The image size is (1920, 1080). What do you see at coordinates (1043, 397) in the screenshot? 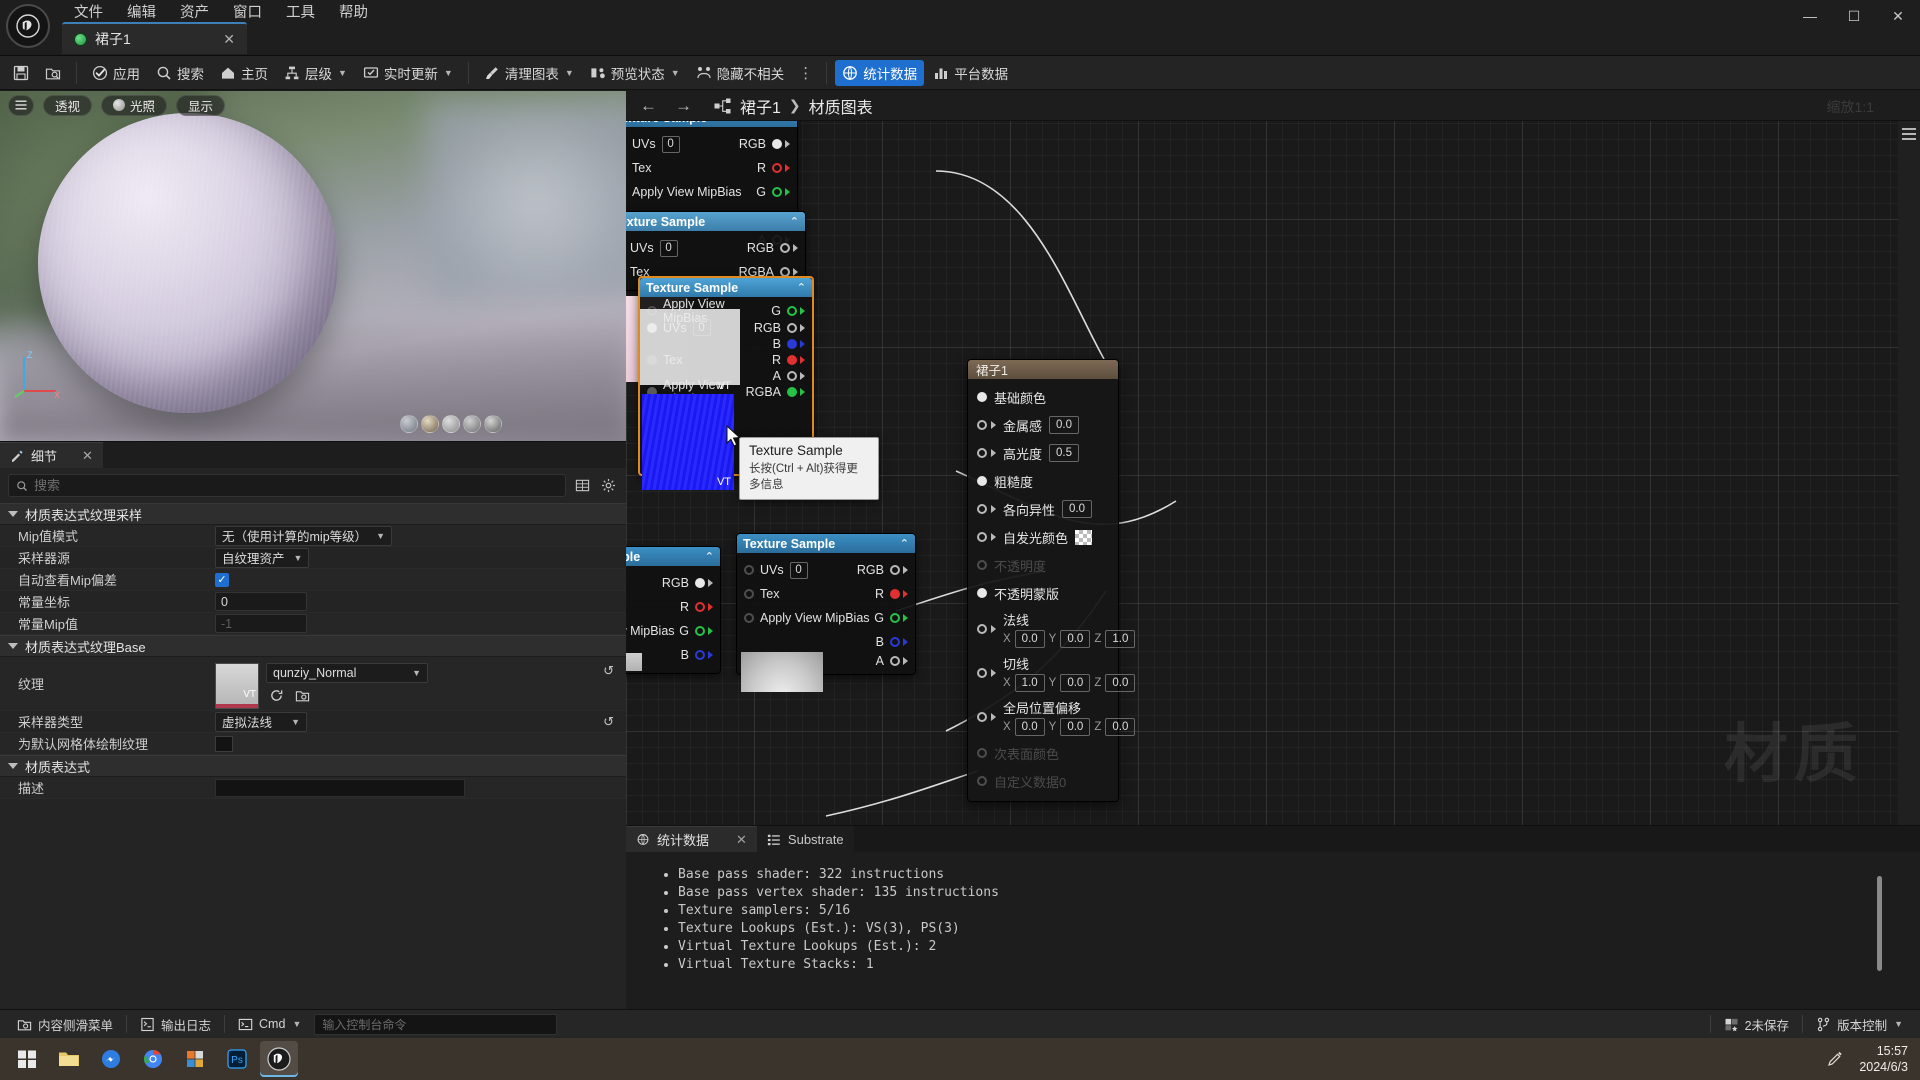
I see `material-input-base-color: 基础颜色` at bounding box center [1043, 397].